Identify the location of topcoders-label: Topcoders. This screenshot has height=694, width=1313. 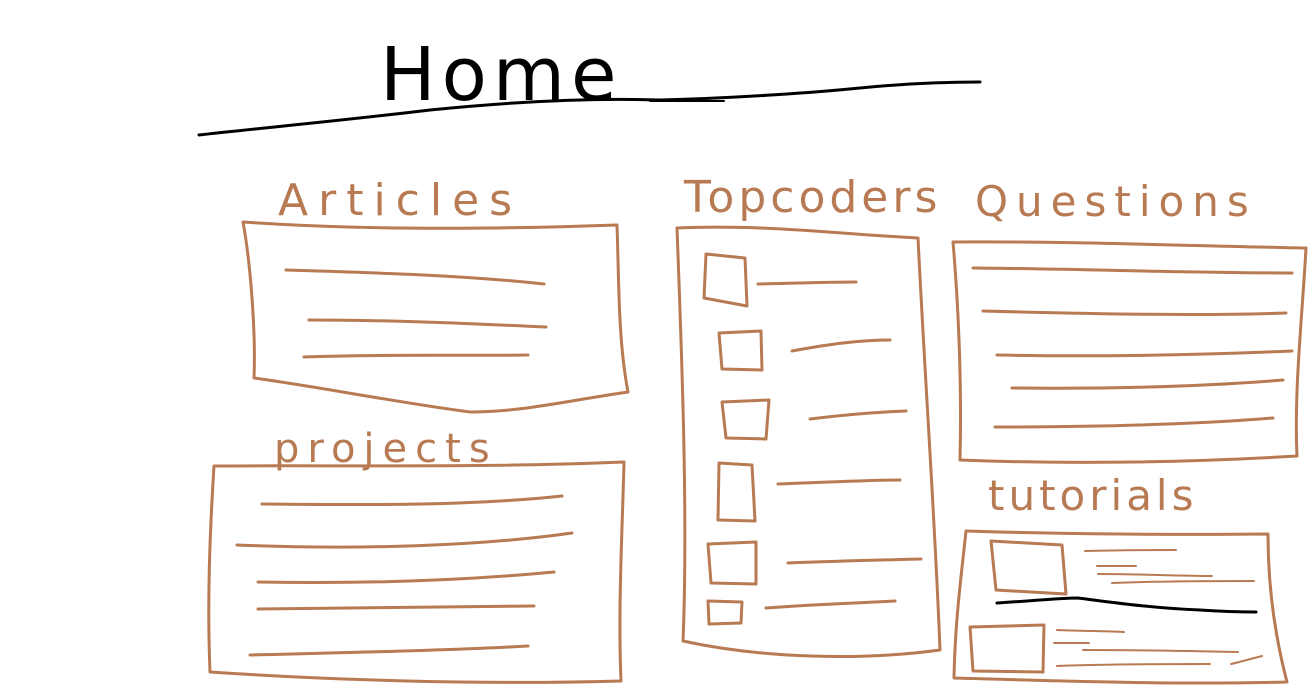
(812, 197).